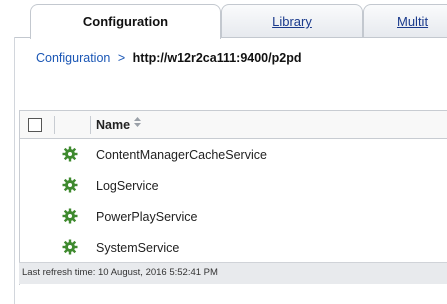  Describe the element at coordinates (405, 21) in the screenshot. I see `tab-multitenancy: Multit` at that location.